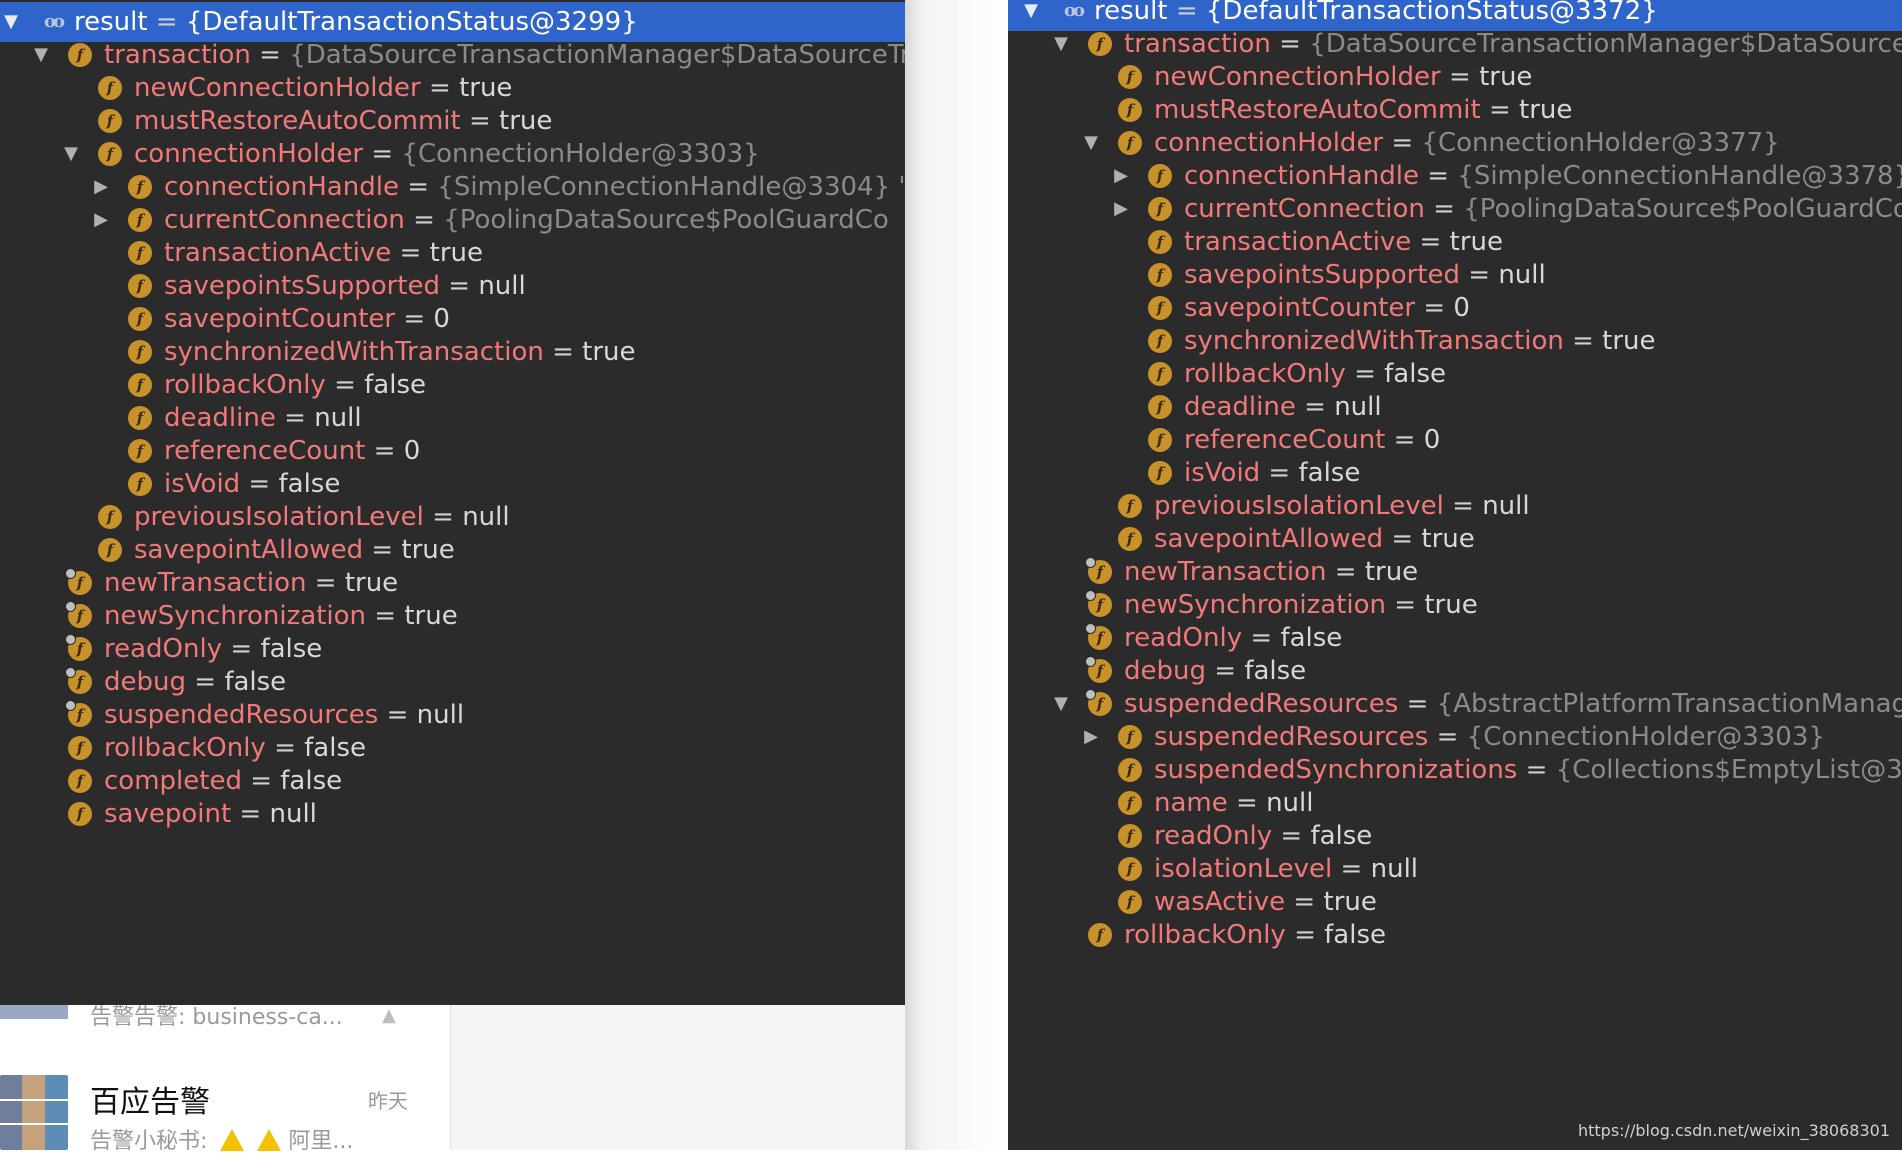  What do you see at coordinates (173, 781) in the screenshot?
I see `variable-name: completed` at bounding box center [173, 781].